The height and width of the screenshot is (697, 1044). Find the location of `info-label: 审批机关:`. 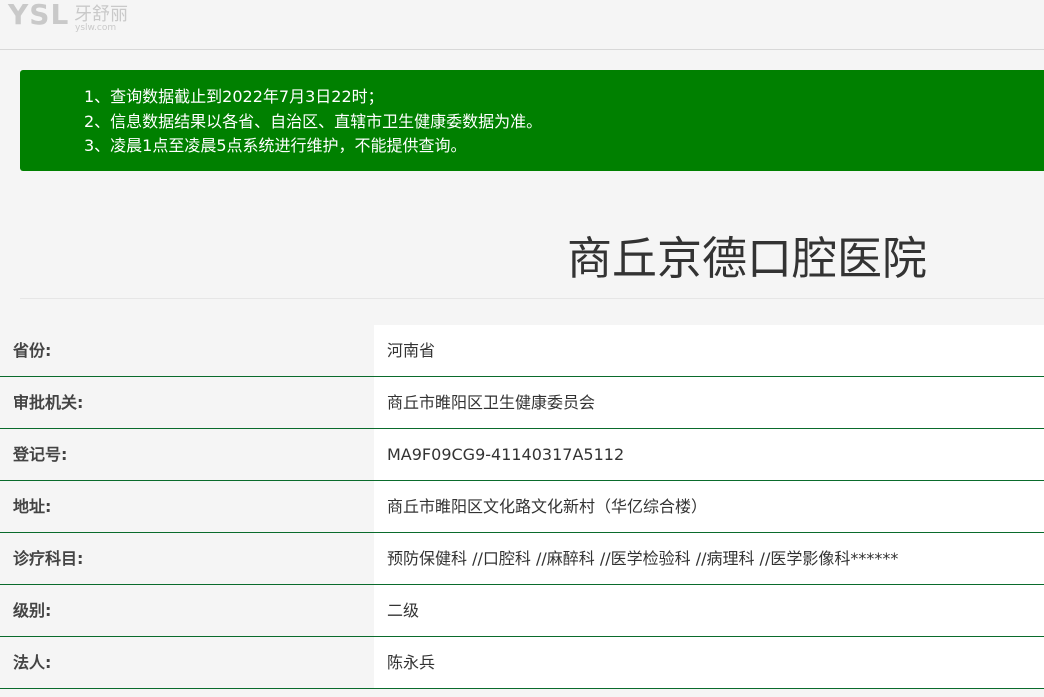

info-label: 审批机关: is located at coordinates (186, 402).